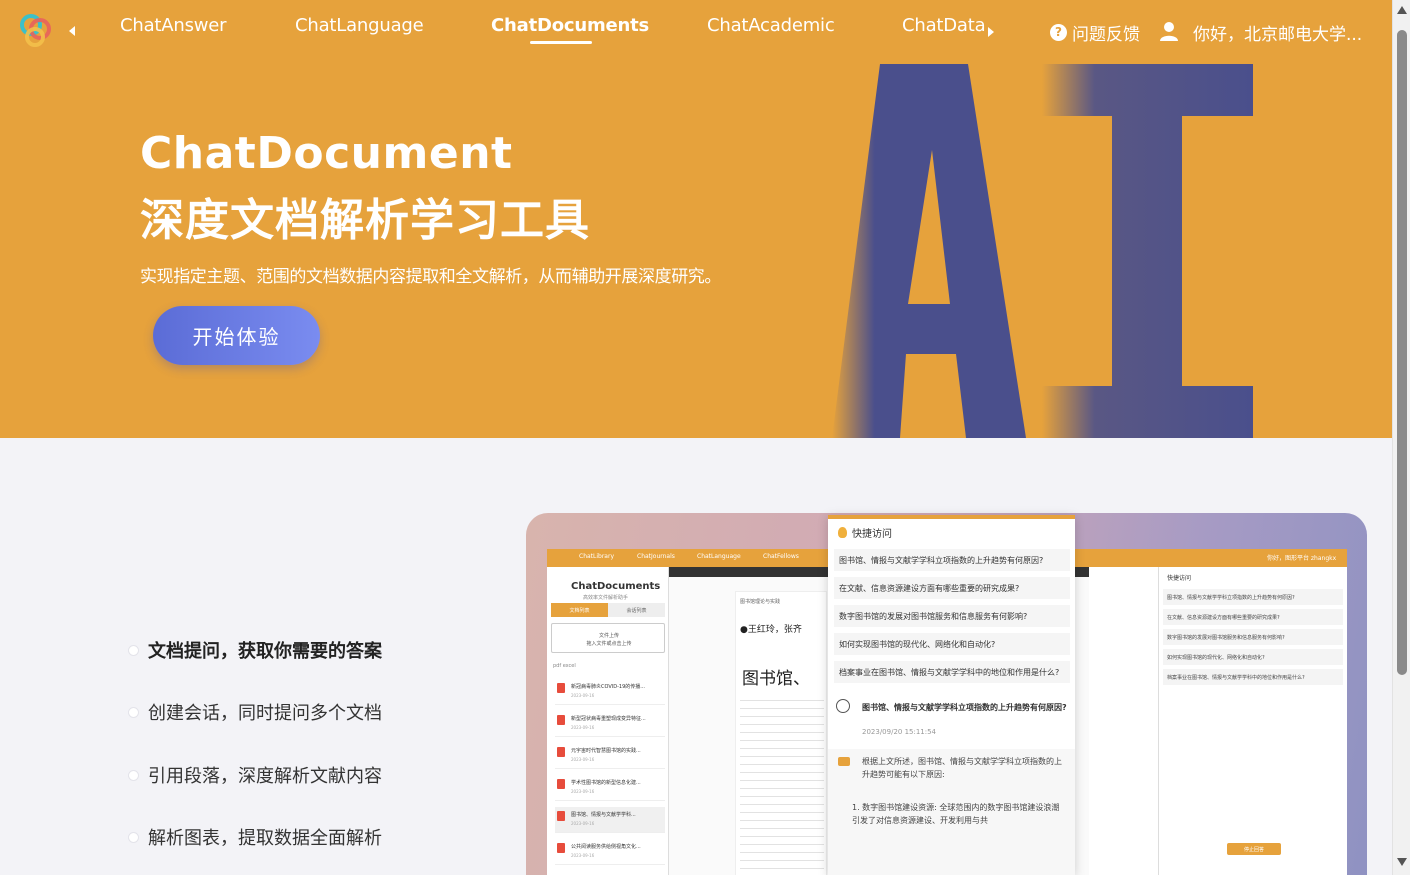 Image resolution: width=1410 pixels, height=875 pixels. Describe the element at coordinates (265, 838) in the screenshot. I see `feature-label: 解析图表，提取数据全面解析` at that location.